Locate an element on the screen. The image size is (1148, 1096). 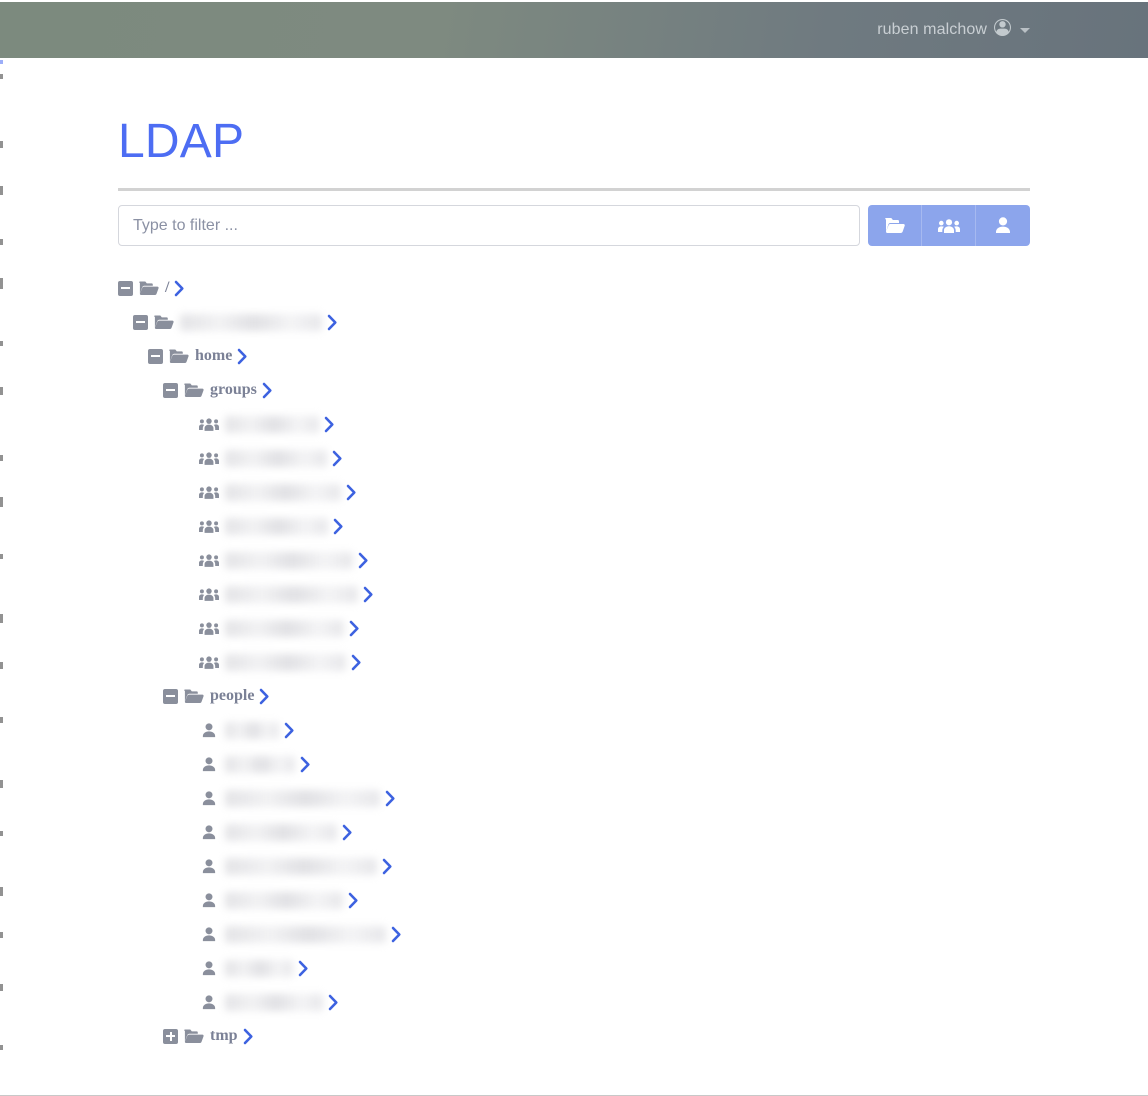
filter-row is located at coordinates (574, 225).